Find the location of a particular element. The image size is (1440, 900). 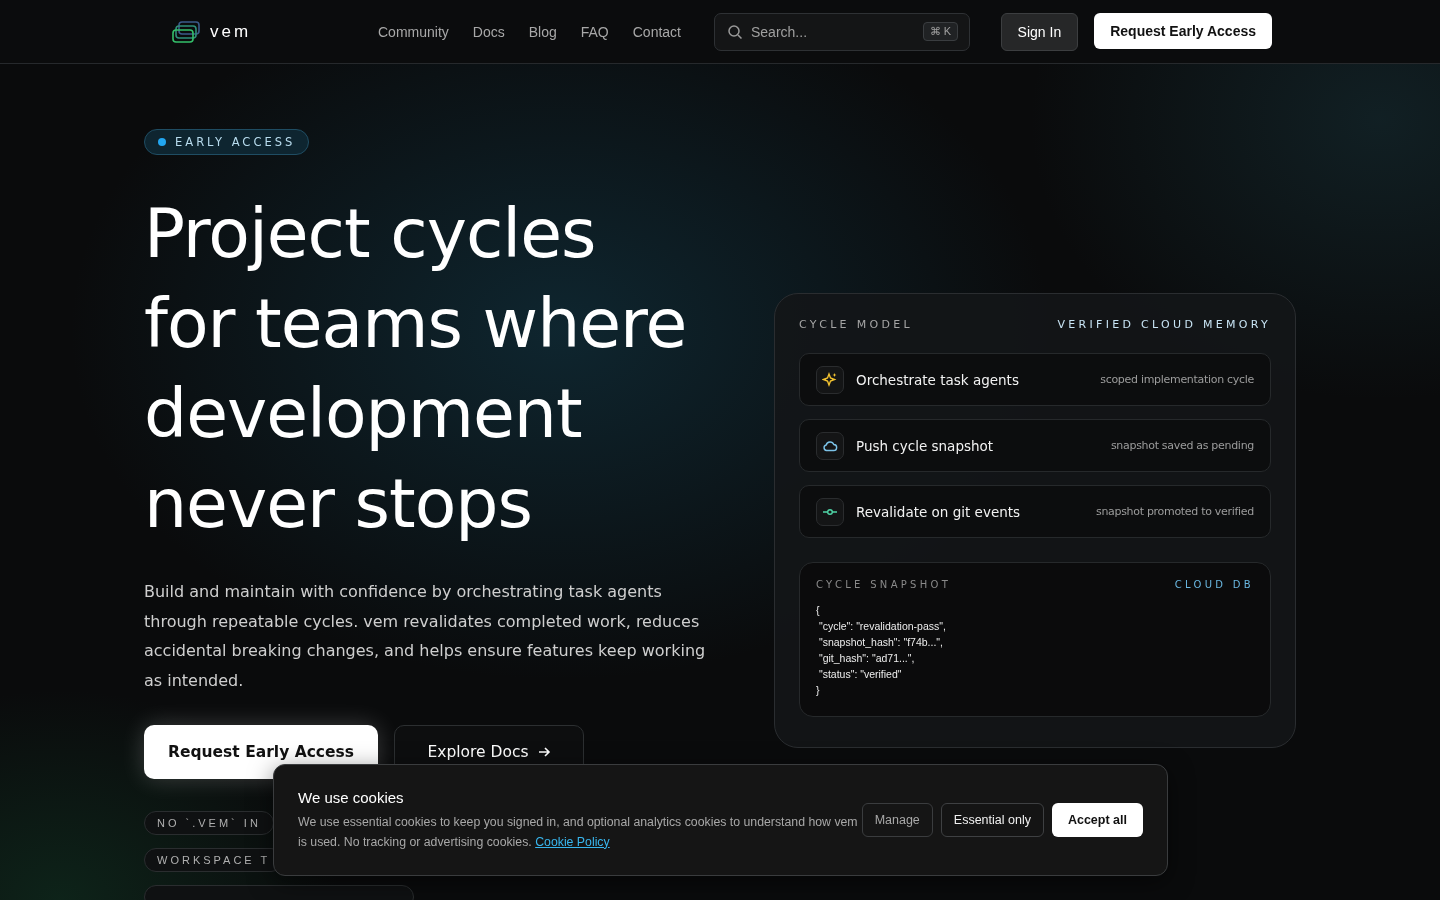

hero-description: Build and maintain with confidence by orchestrating task agents through repeatable cycles. vem revalidates completed work, reduces accidental breaking changes, and helps ensure features keep working as intended. is located at coordinates (425, 636).